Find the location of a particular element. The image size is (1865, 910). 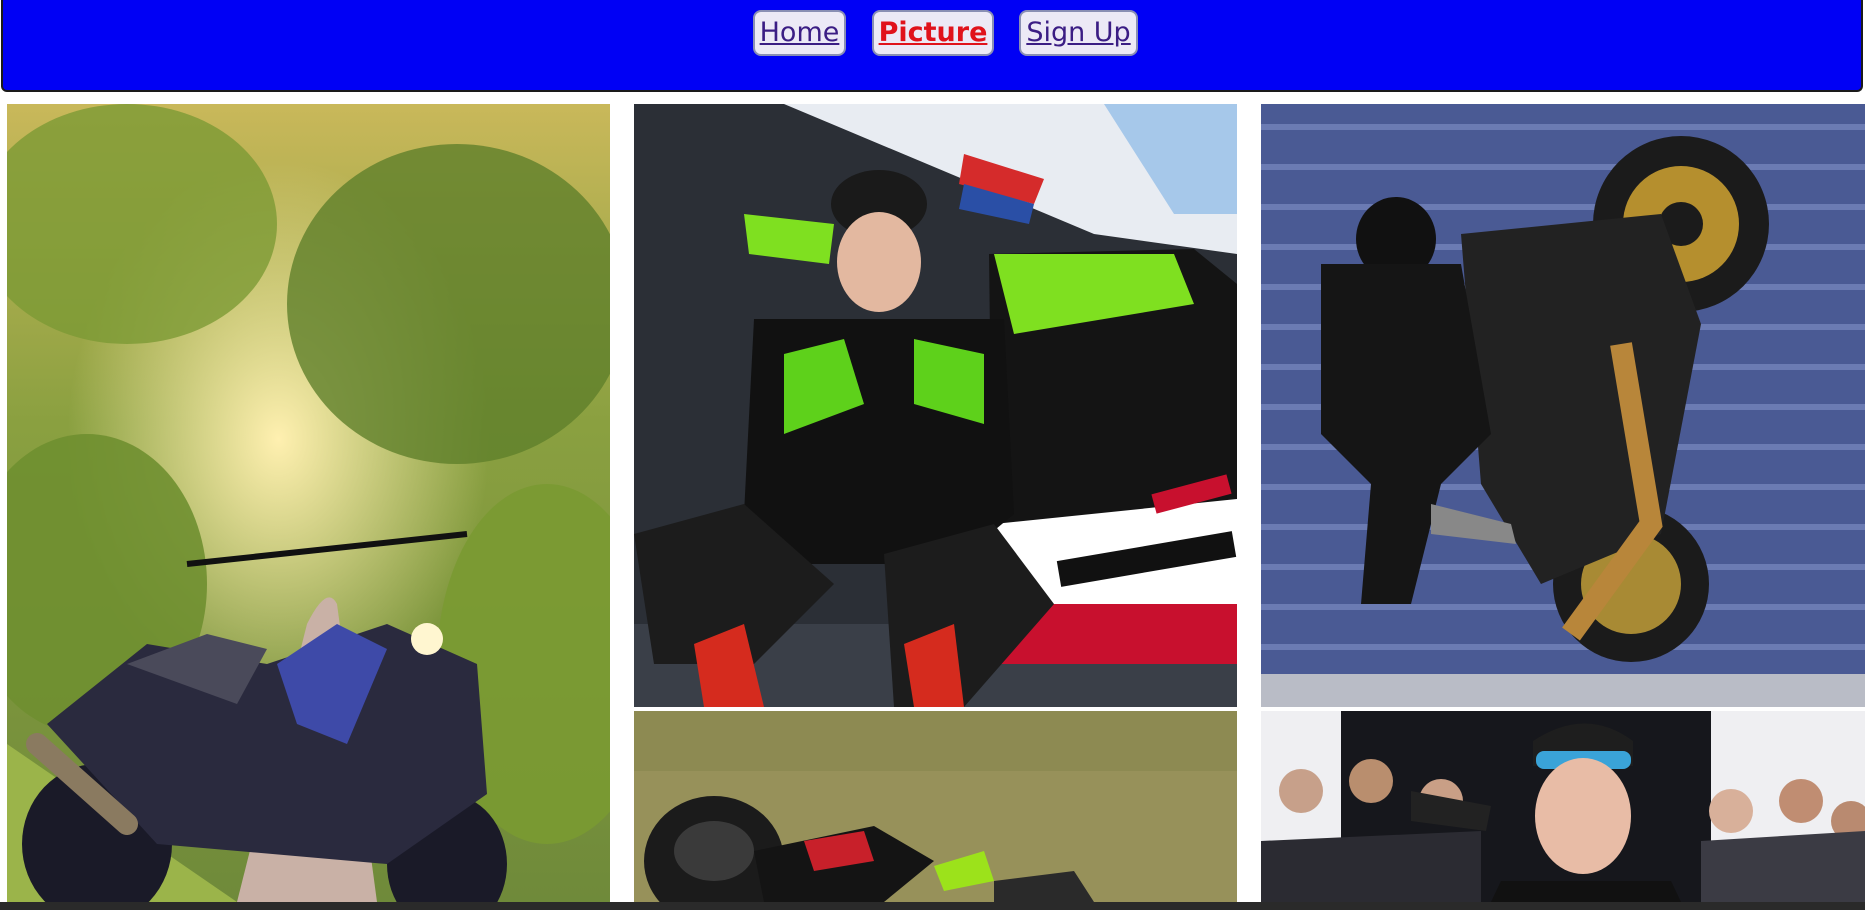

bottom-edge-bar is located at coordinates (932, 906).